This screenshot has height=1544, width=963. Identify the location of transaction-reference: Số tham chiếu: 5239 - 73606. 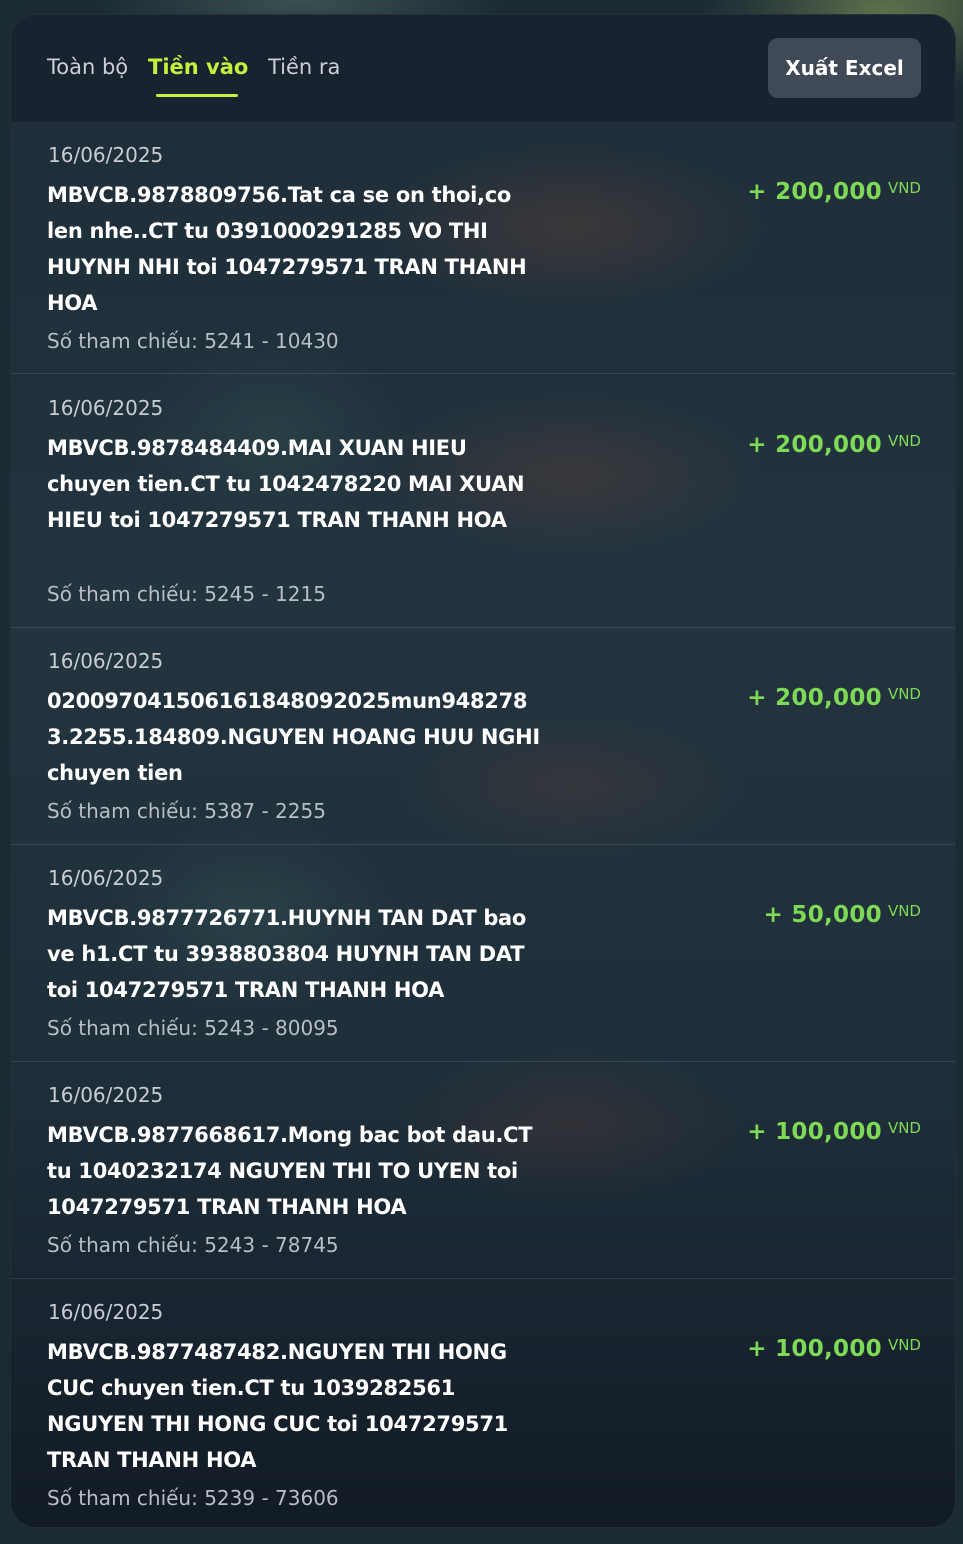
(193, 1498).